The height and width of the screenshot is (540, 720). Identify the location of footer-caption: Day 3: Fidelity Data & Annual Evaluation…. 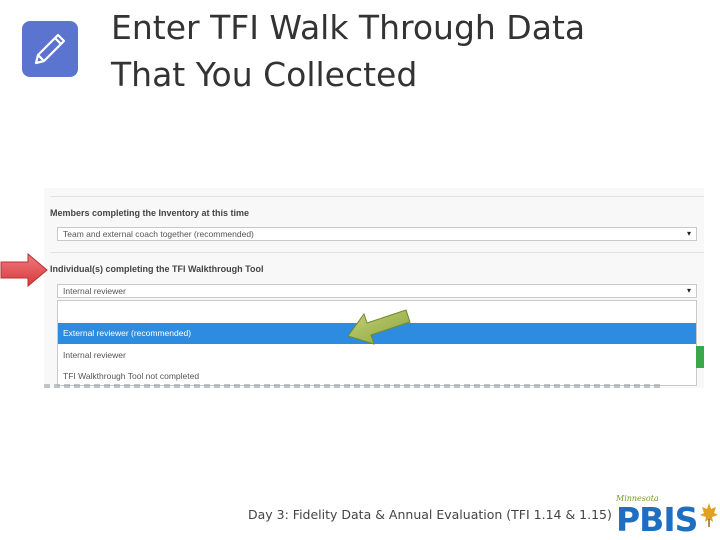
(430, 514).